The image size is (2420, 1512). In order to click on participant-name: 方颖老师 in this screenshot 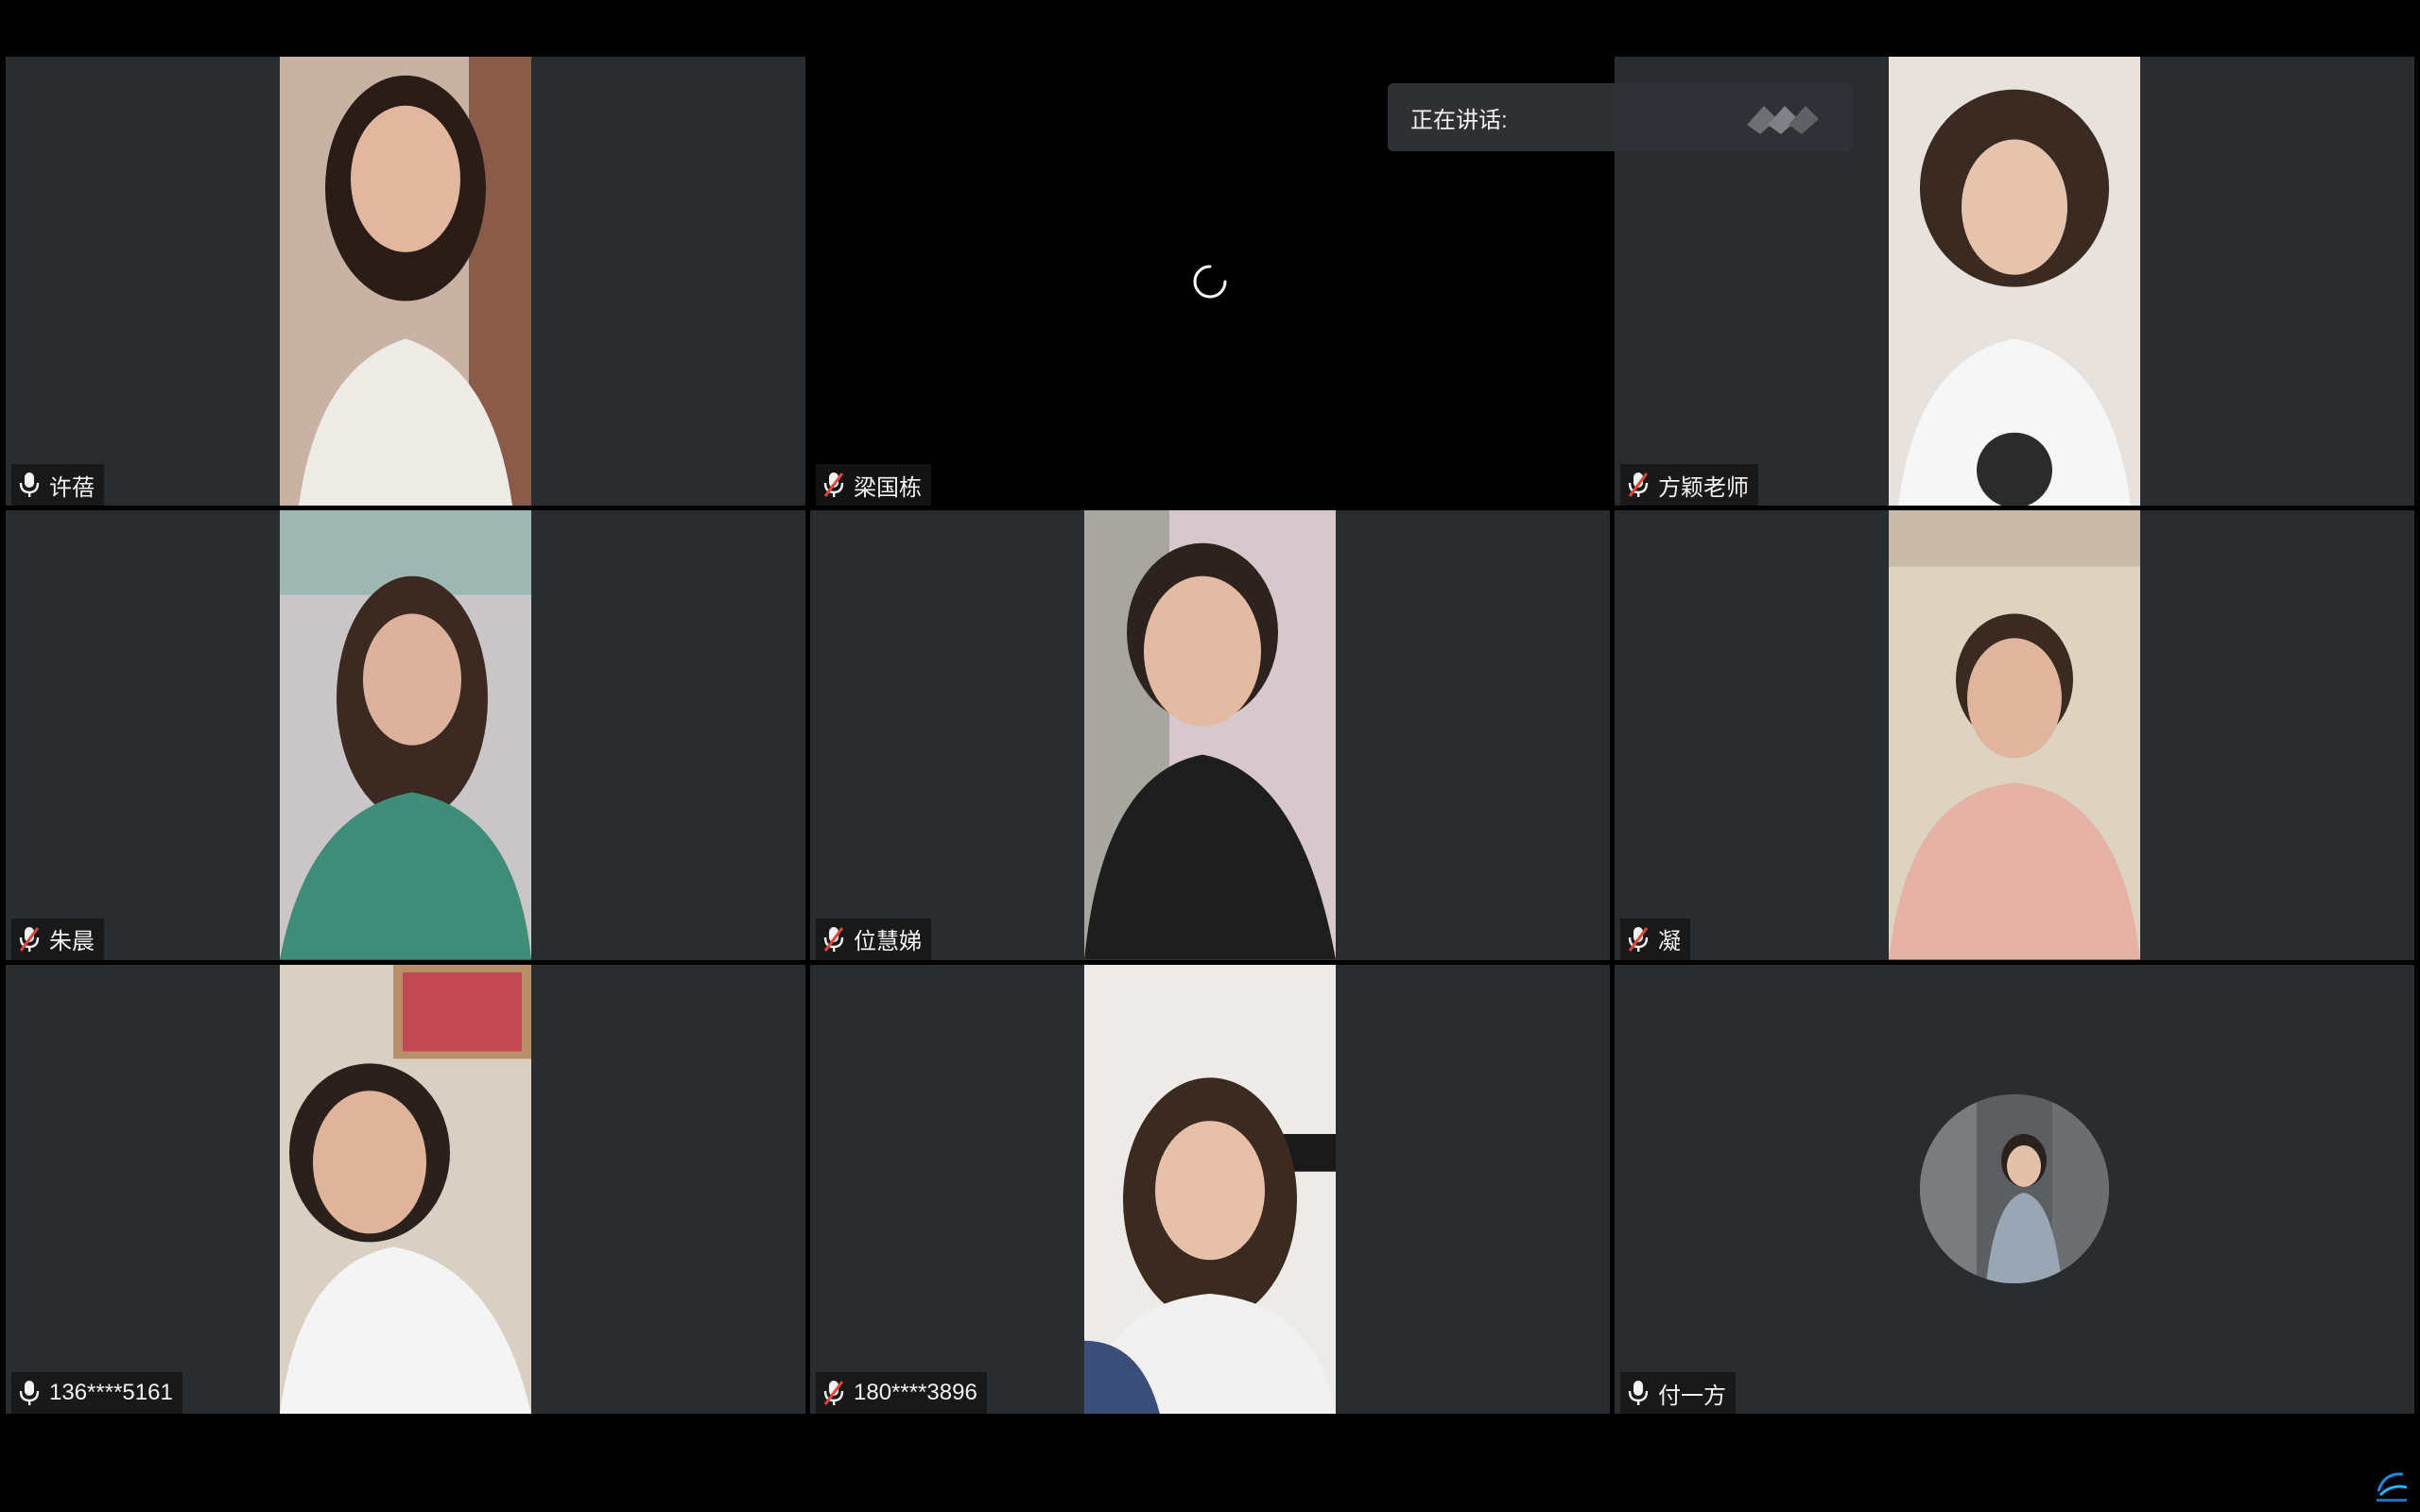, I will do `click(1703, 487)`.